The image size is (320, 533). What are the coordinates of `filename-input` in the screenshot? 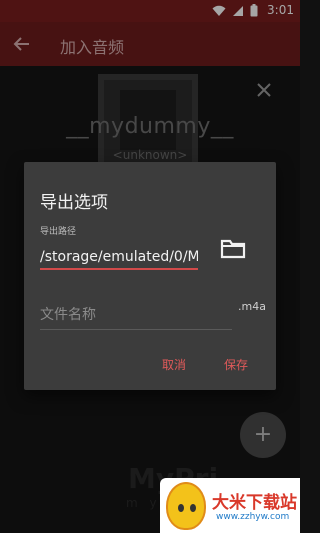 It's located at (136, 315).